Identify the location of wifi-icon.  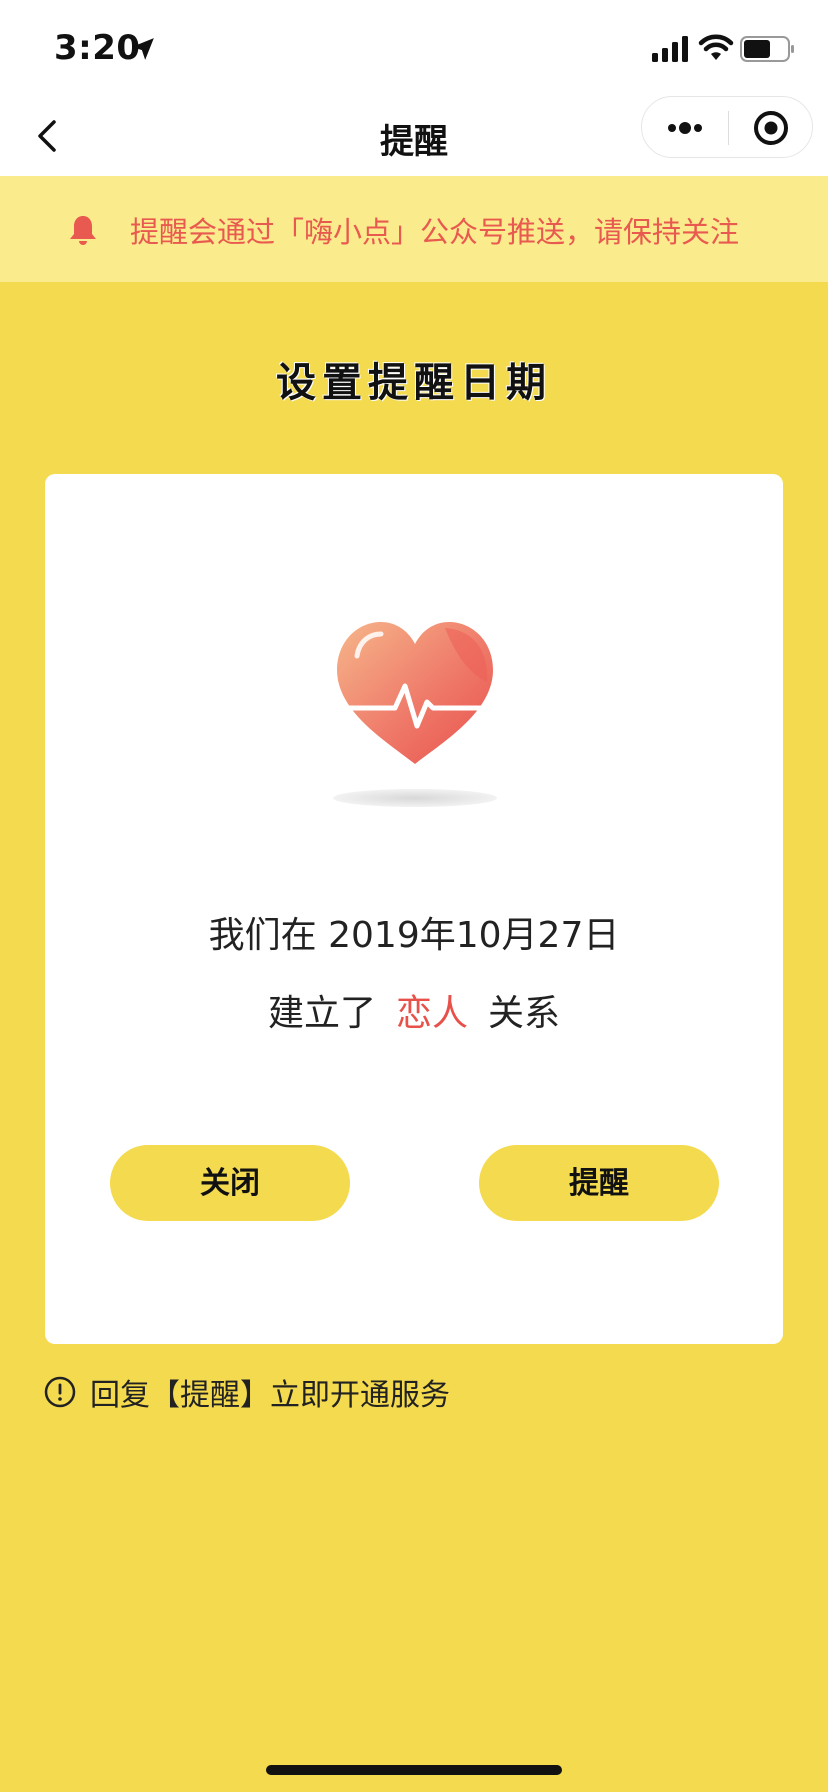
(716, 47).